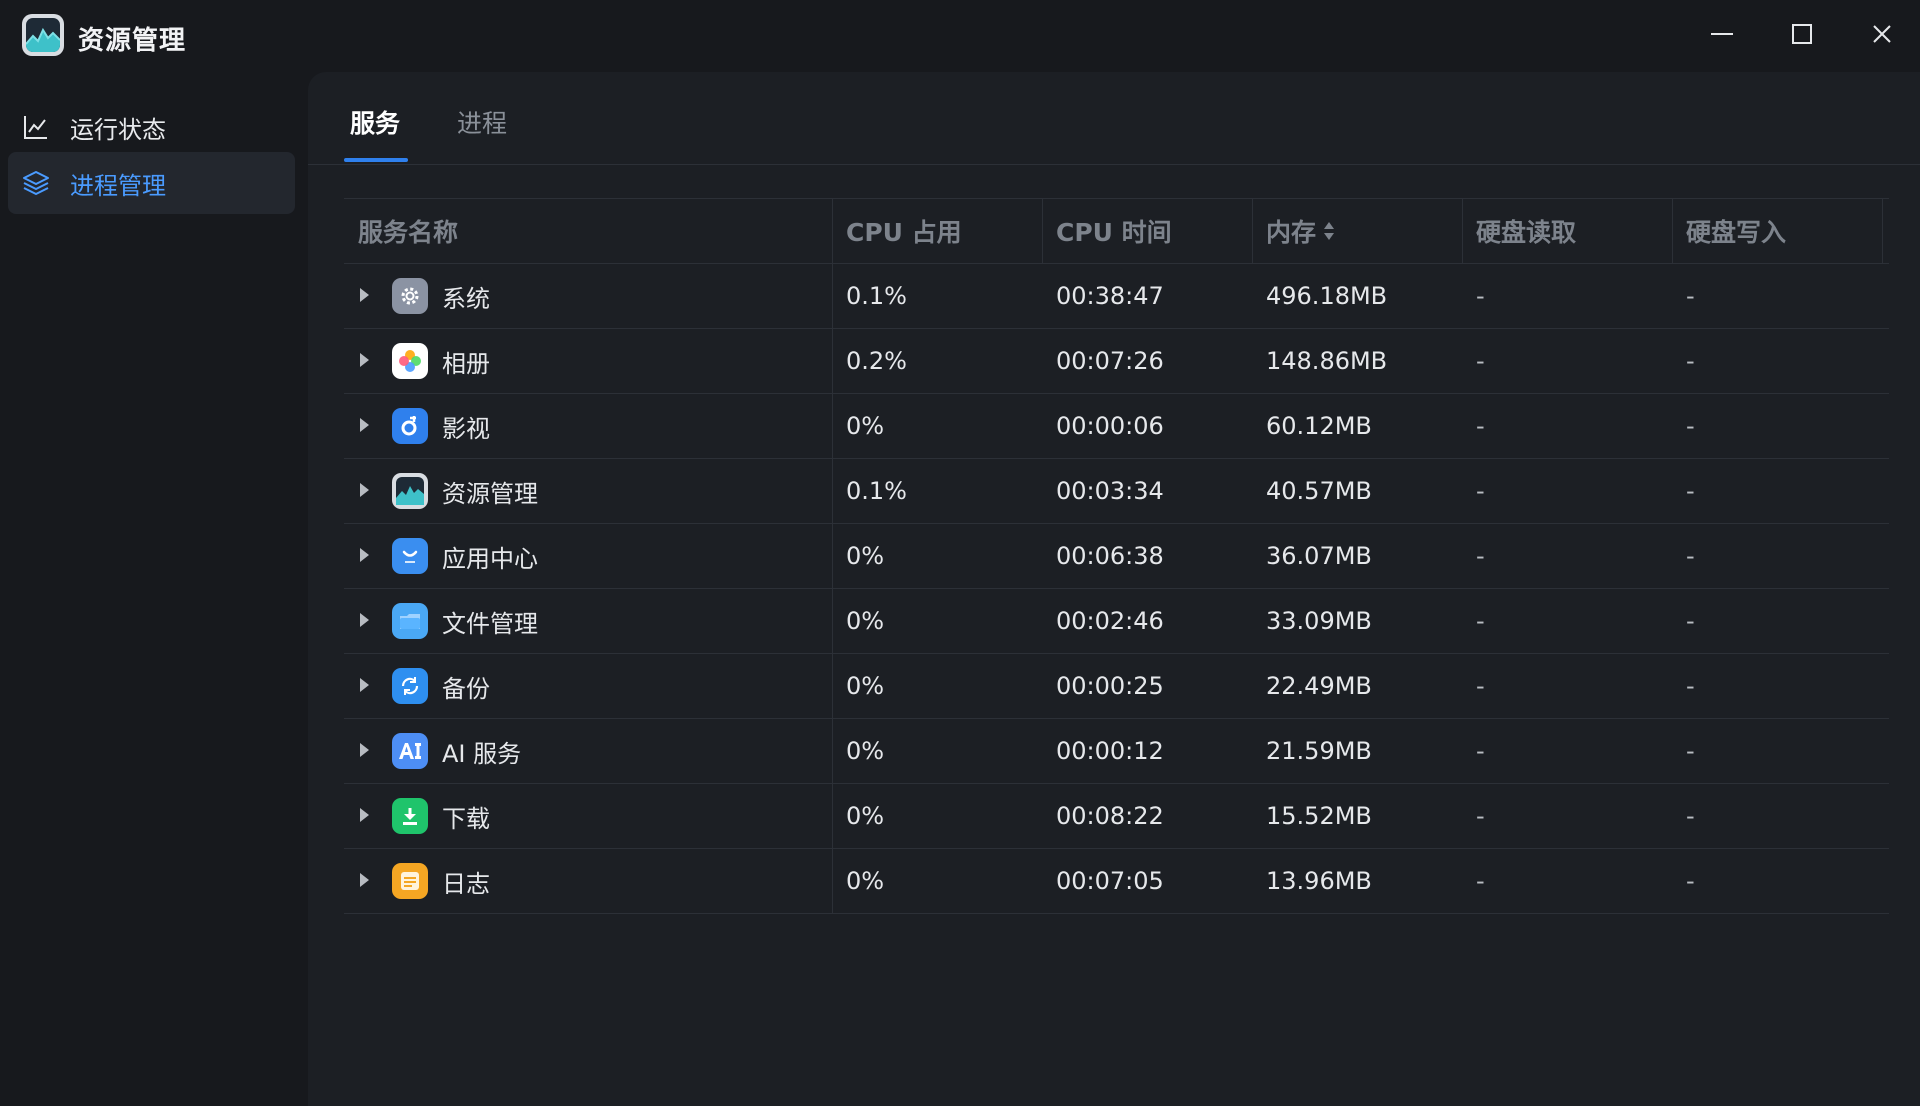 This screenshot has width=1920, height=1106. Describe the element at coordinates (490, 493) in the screenshot. I see `row-name: 资源管理` at that location.